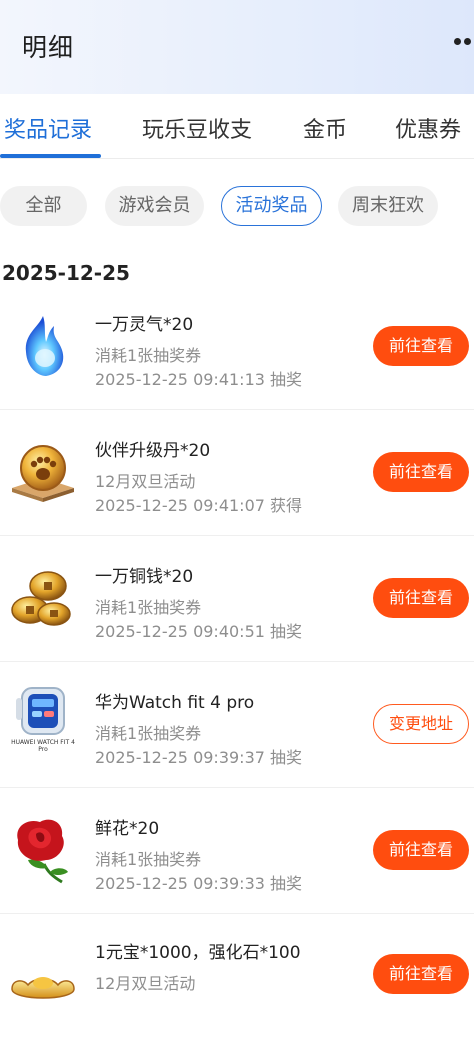 The image size is (474, 1040). Describe the element at coordinates (44, 346) in the screenshot. I see `blue-spirit-flame-icon` at that location.